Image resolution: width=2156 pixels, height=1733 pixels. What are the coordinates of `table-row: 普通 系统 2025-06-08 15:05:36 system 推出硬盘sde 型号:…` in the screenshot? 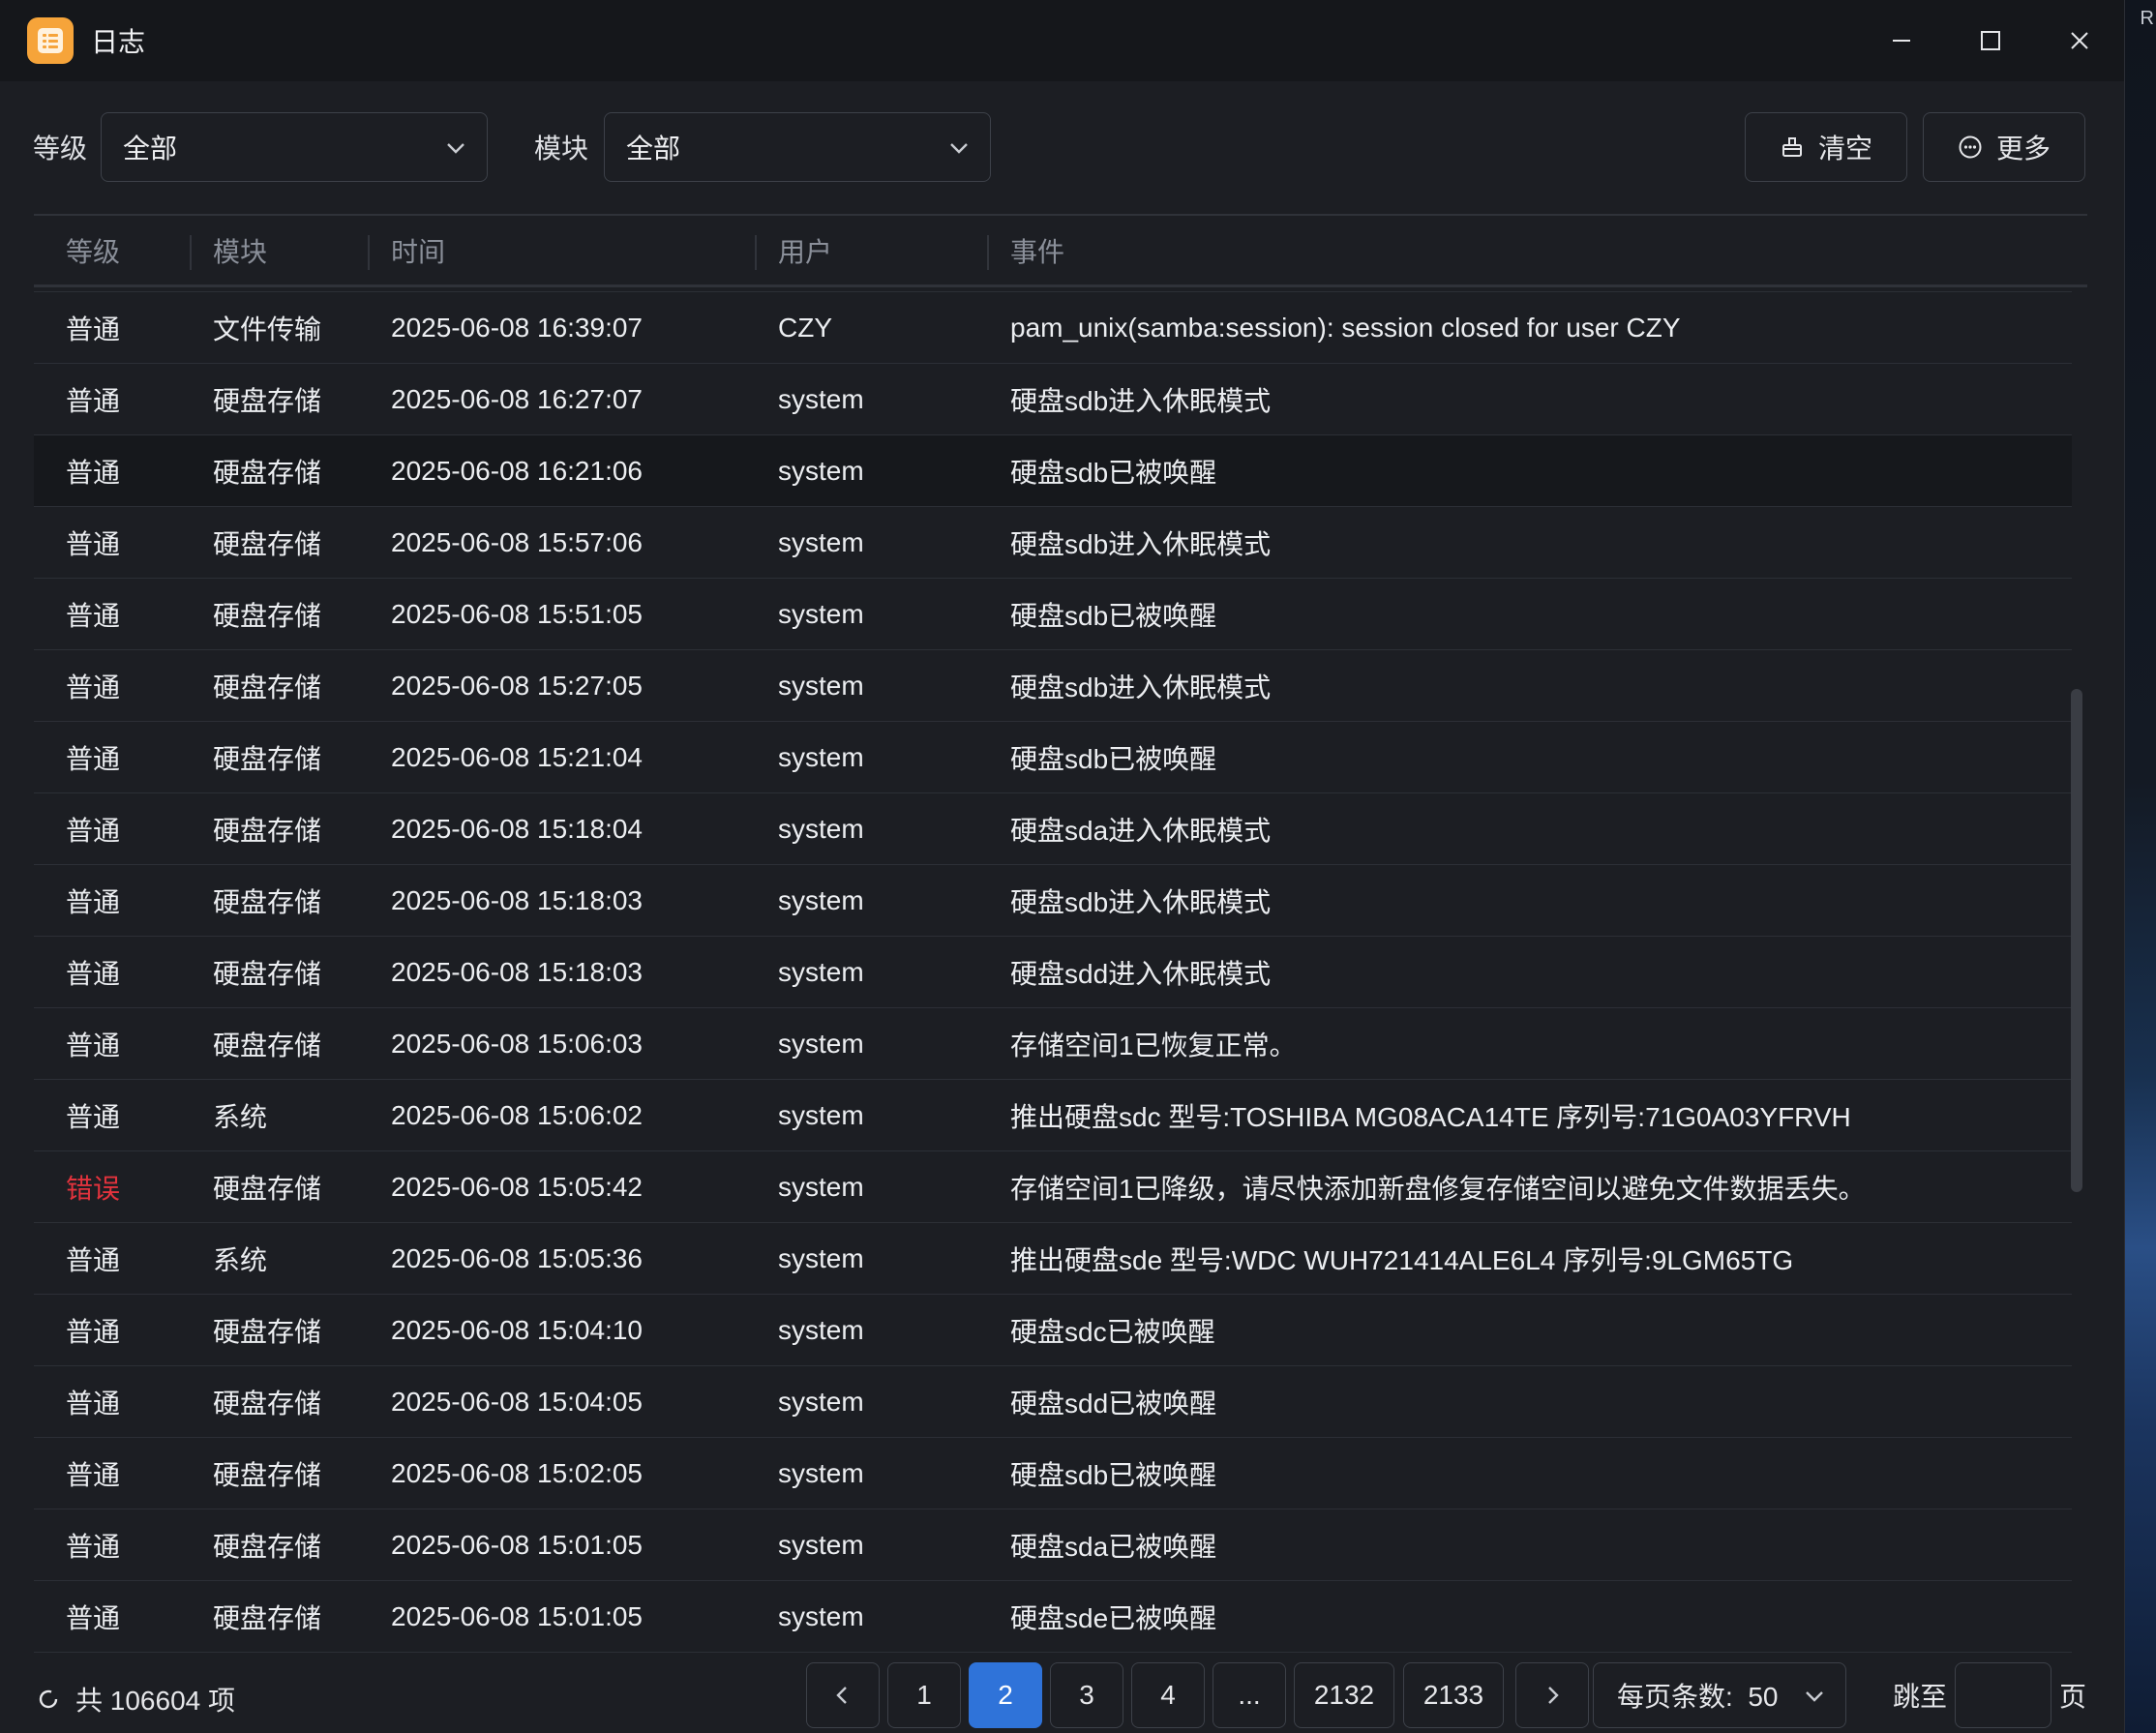 It's located at (1053, 1259).